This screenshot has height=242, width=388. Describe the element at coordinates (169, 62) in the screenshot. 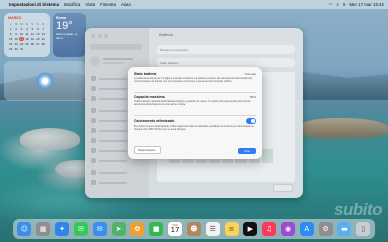

I see `battery-status-label: Stato batteria` at that location.